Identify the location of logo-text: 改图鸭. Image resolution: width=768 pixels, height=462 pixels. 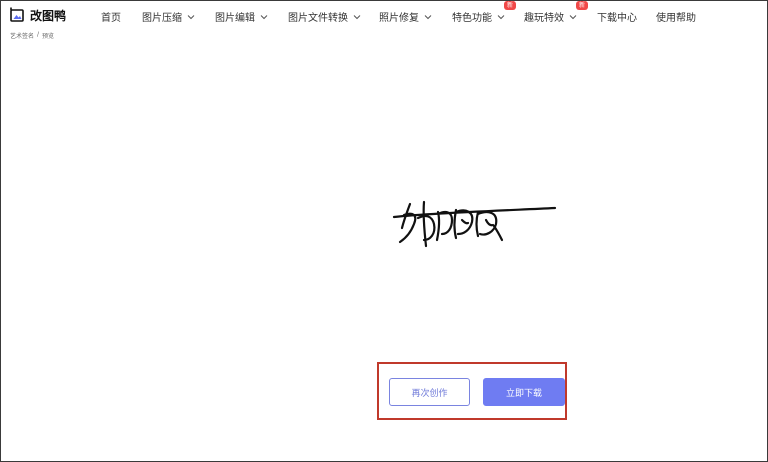
(48, 15).